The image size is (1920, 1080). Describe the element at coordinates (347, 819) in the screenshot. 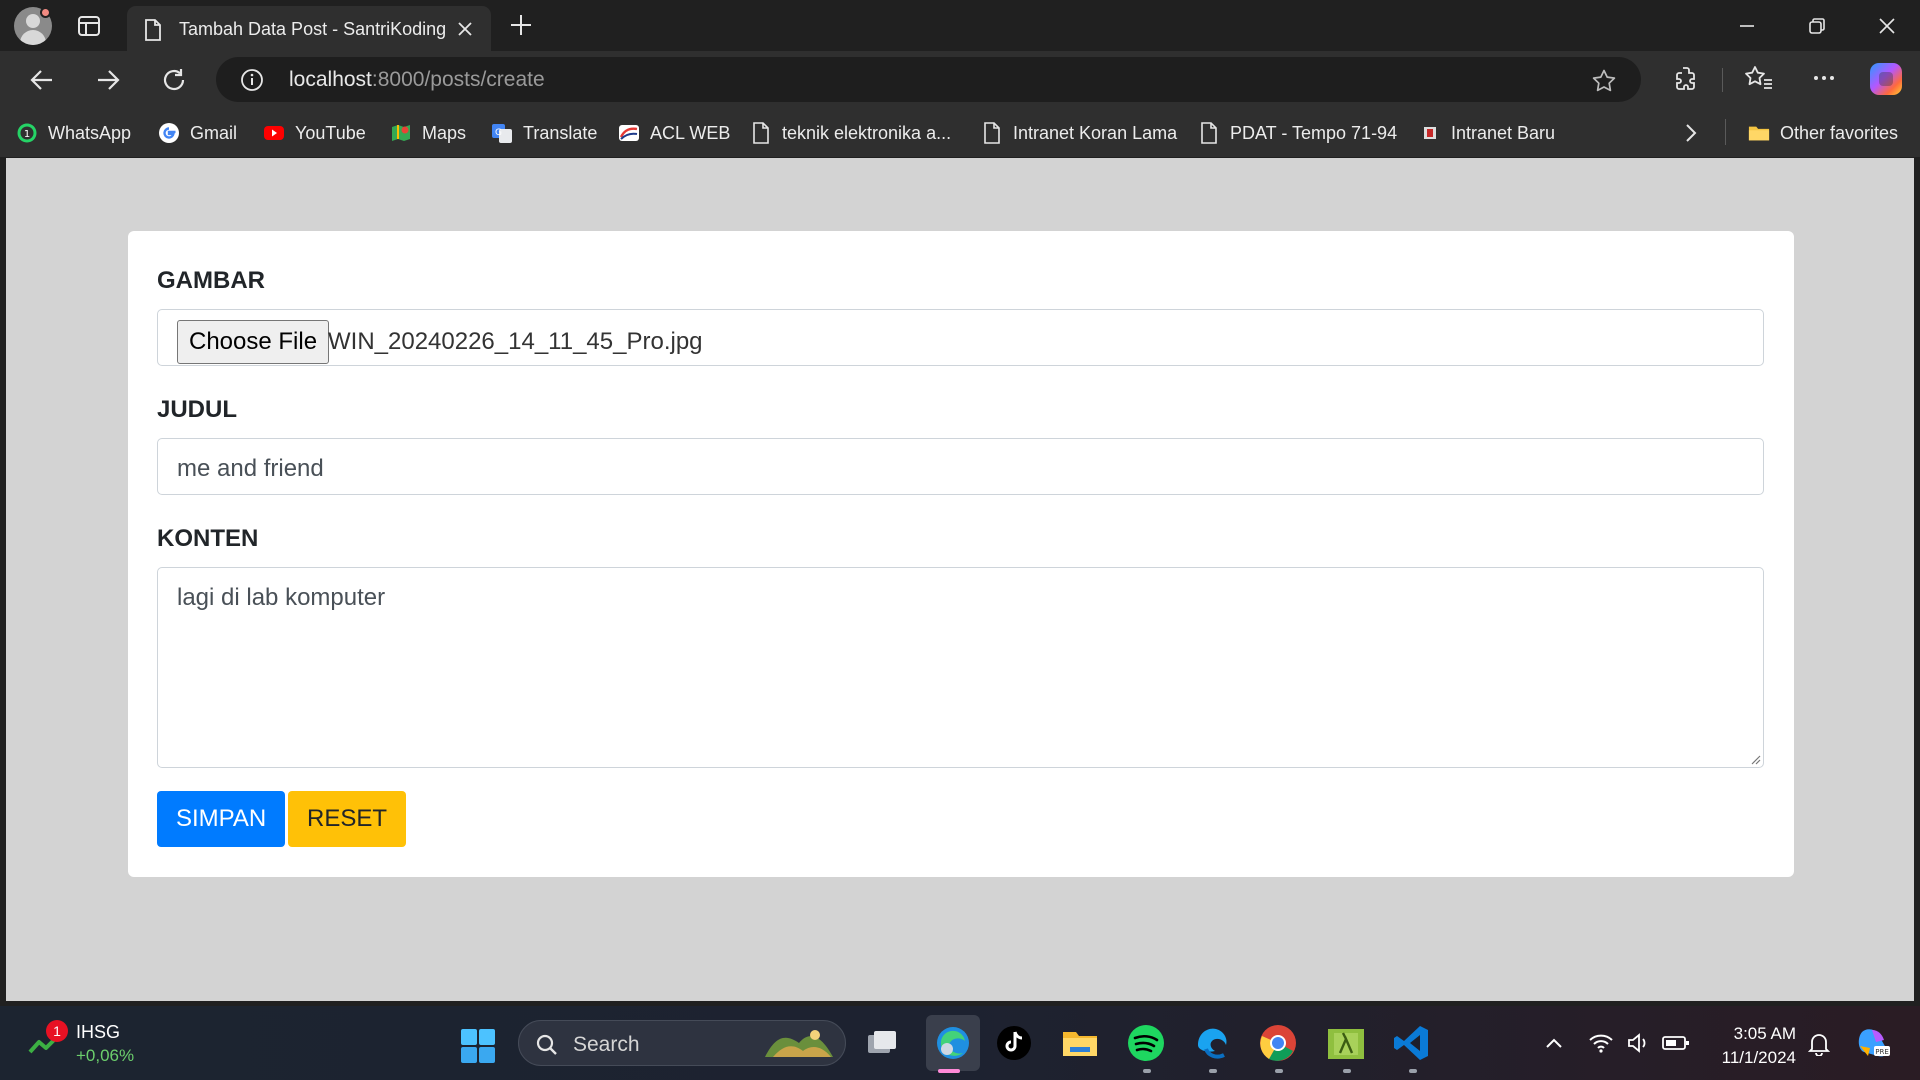

I see `reset-button: RESET` at that location.